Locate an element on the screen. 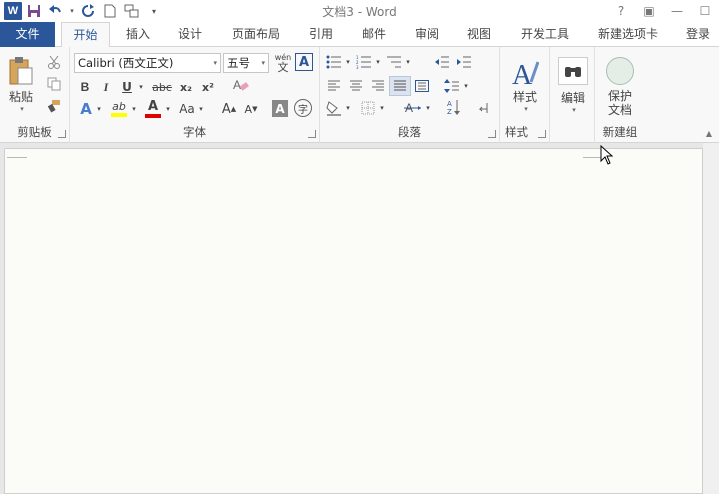 This screenshot has width=719, height=494. decrease-indent-icon is located at coordinates (442, 62).